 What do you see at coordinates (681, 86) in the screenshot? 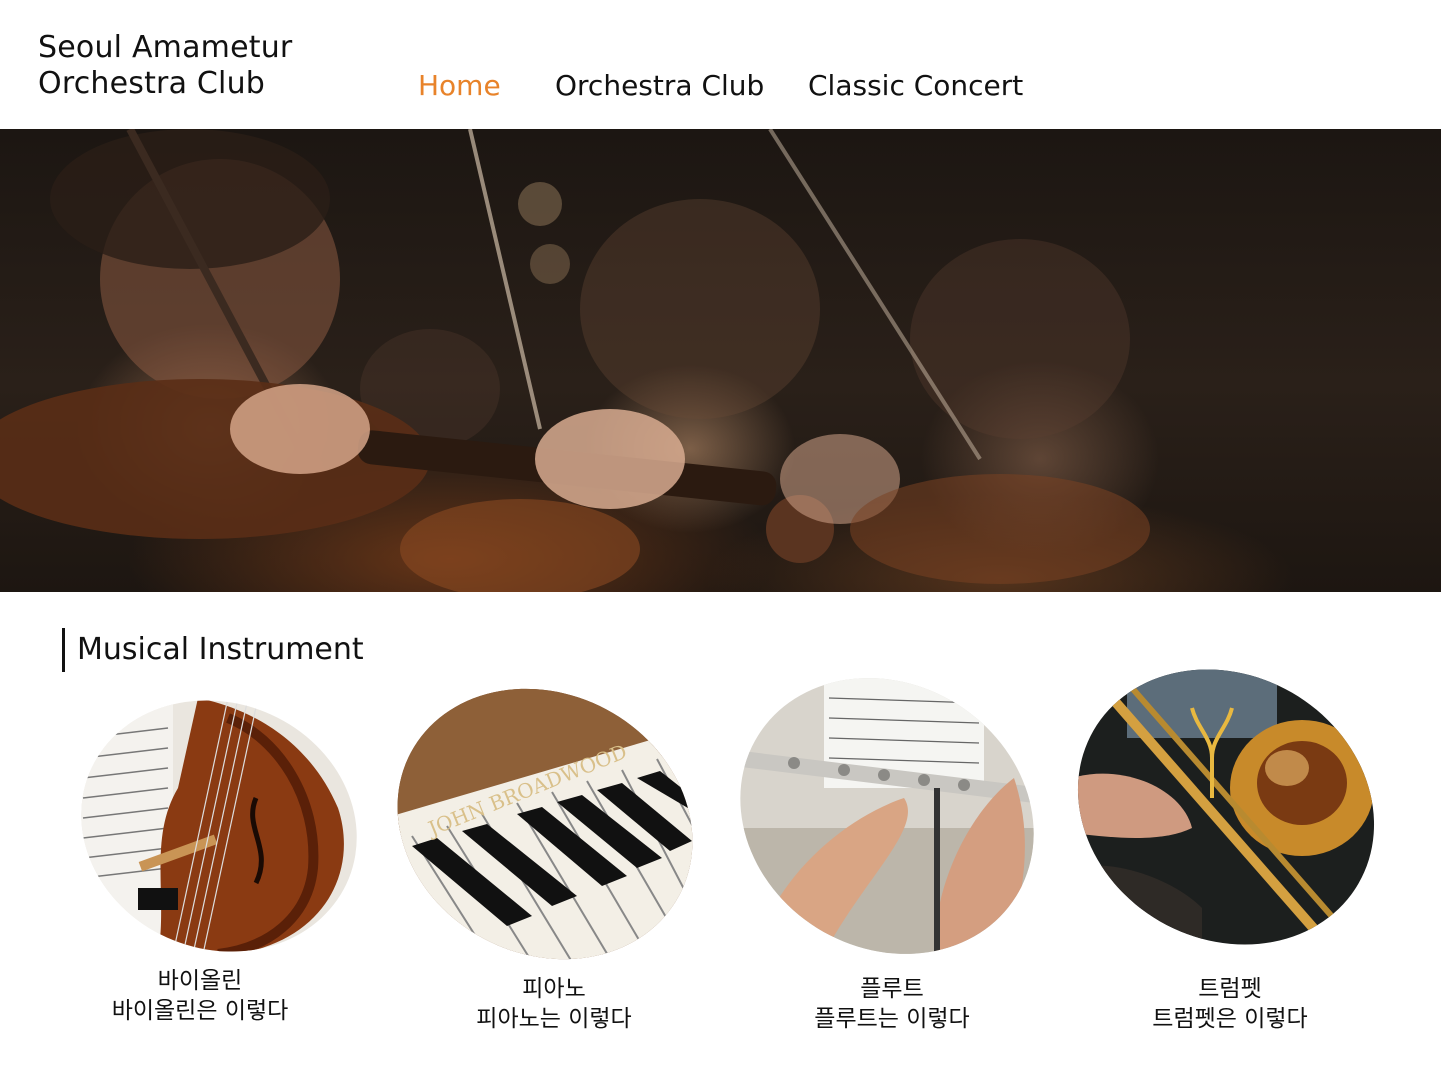
I see `nav-orchestra-club-link: Orchestra Club` at bounding box center [681, 86].